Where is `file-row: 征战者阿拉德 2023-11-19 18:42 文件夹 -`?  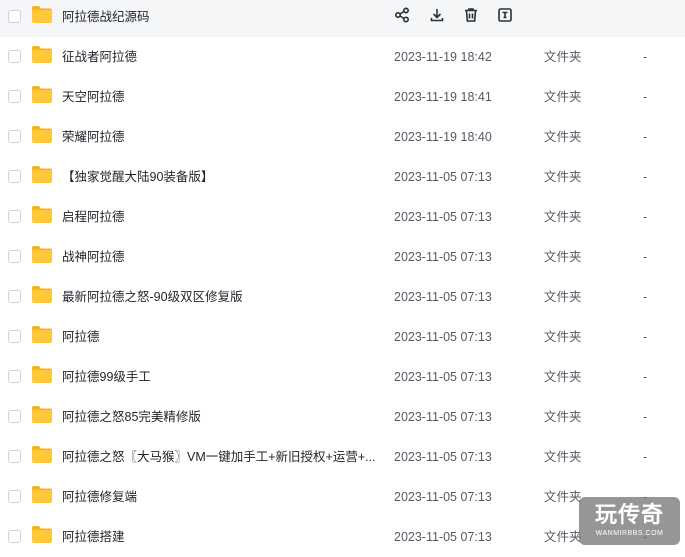
file-row: 征战者阿拉德 2023-11-19 18:42 文件夹 - is located at coordinates (342, 57).